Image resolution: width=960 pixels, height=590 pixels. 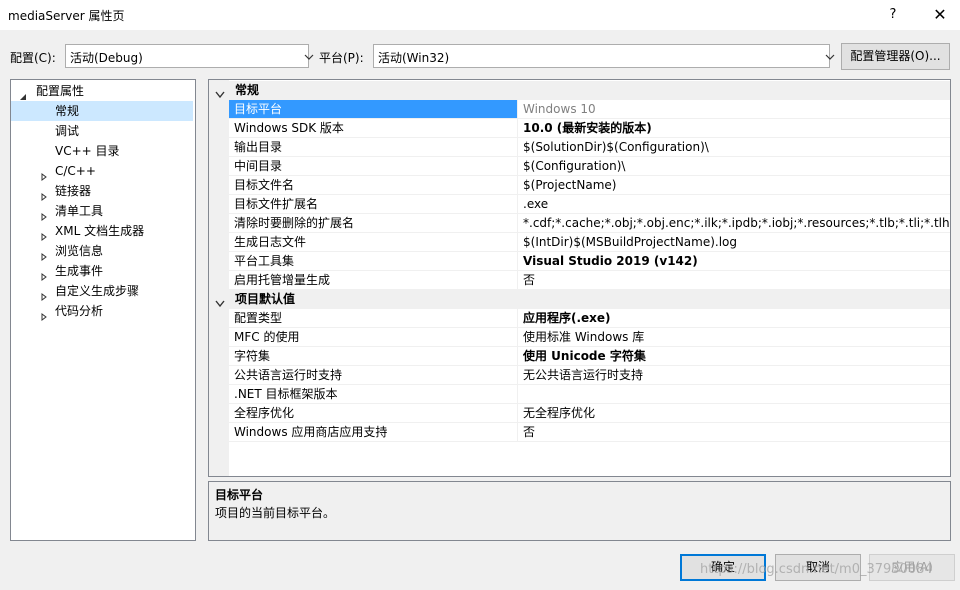 What do you see at coordinates (734, 413) in the screenshot?
I see `property-value: 无全程序优化` at bounding box center [734, 413].